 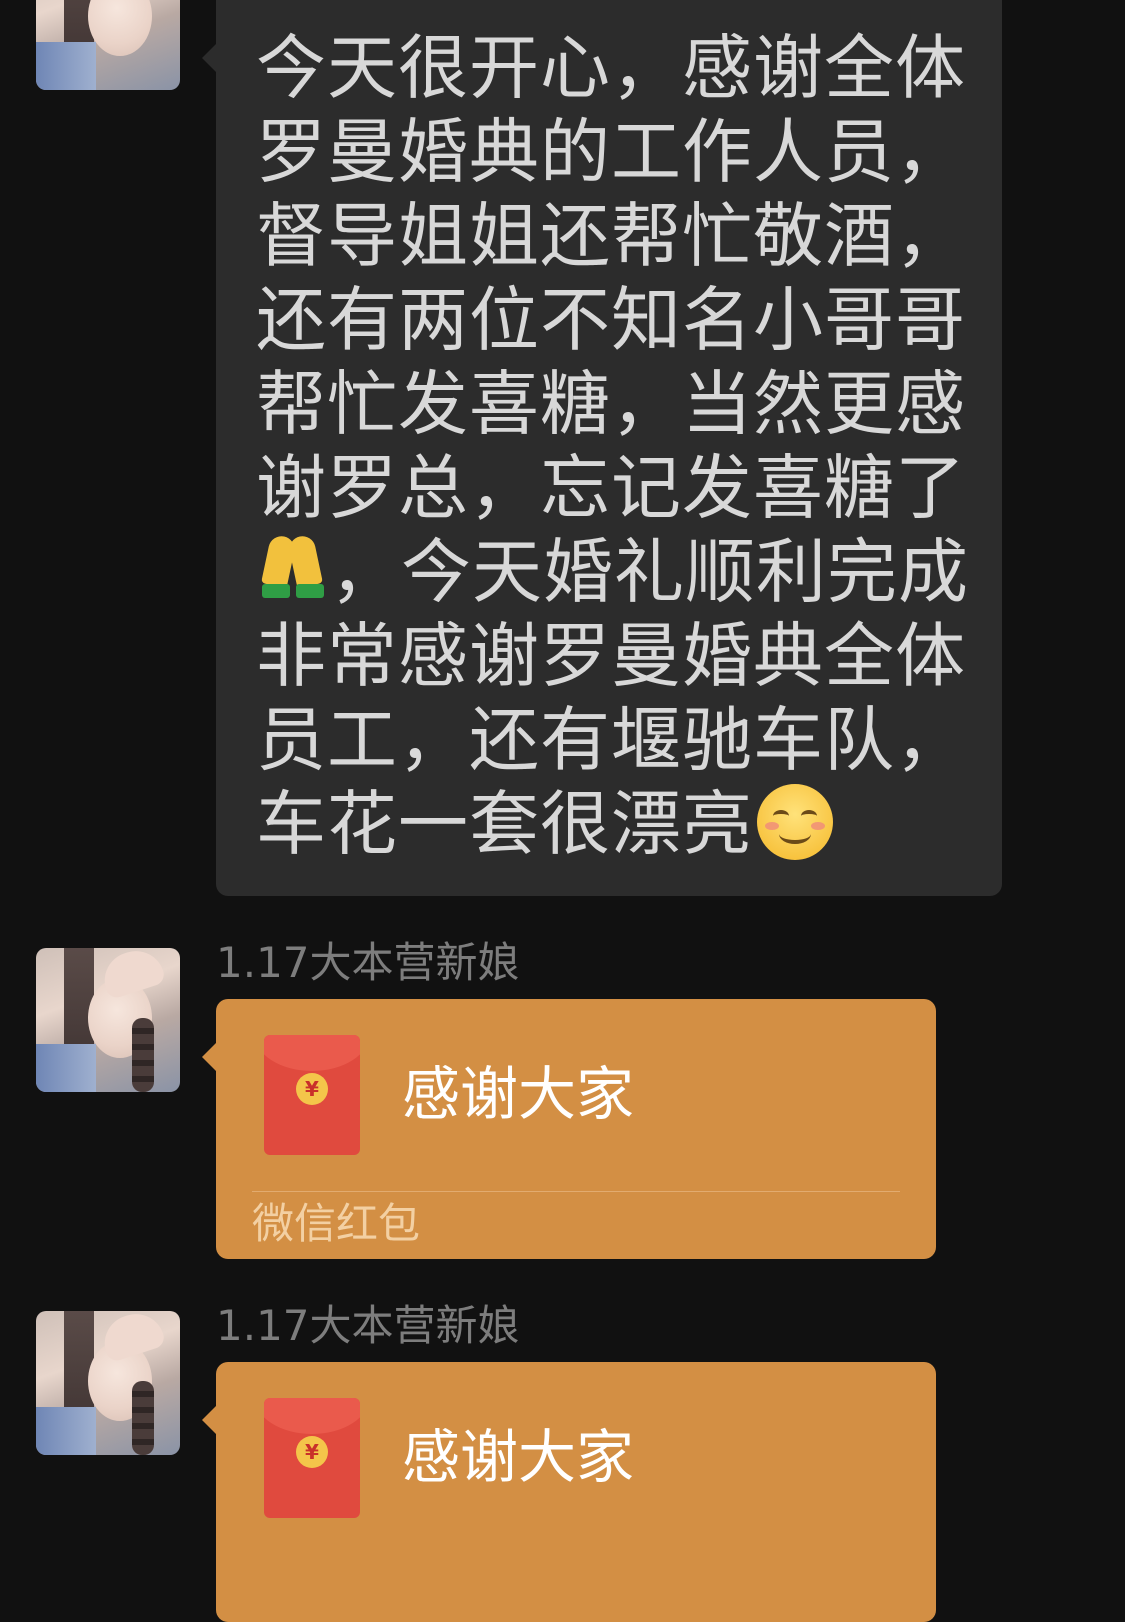 What do you see at coordinates (611, 488) in the screenshot?
I see `message-line: 谢罗总，忘记发喜糖了` at bounding box center [611, 488].